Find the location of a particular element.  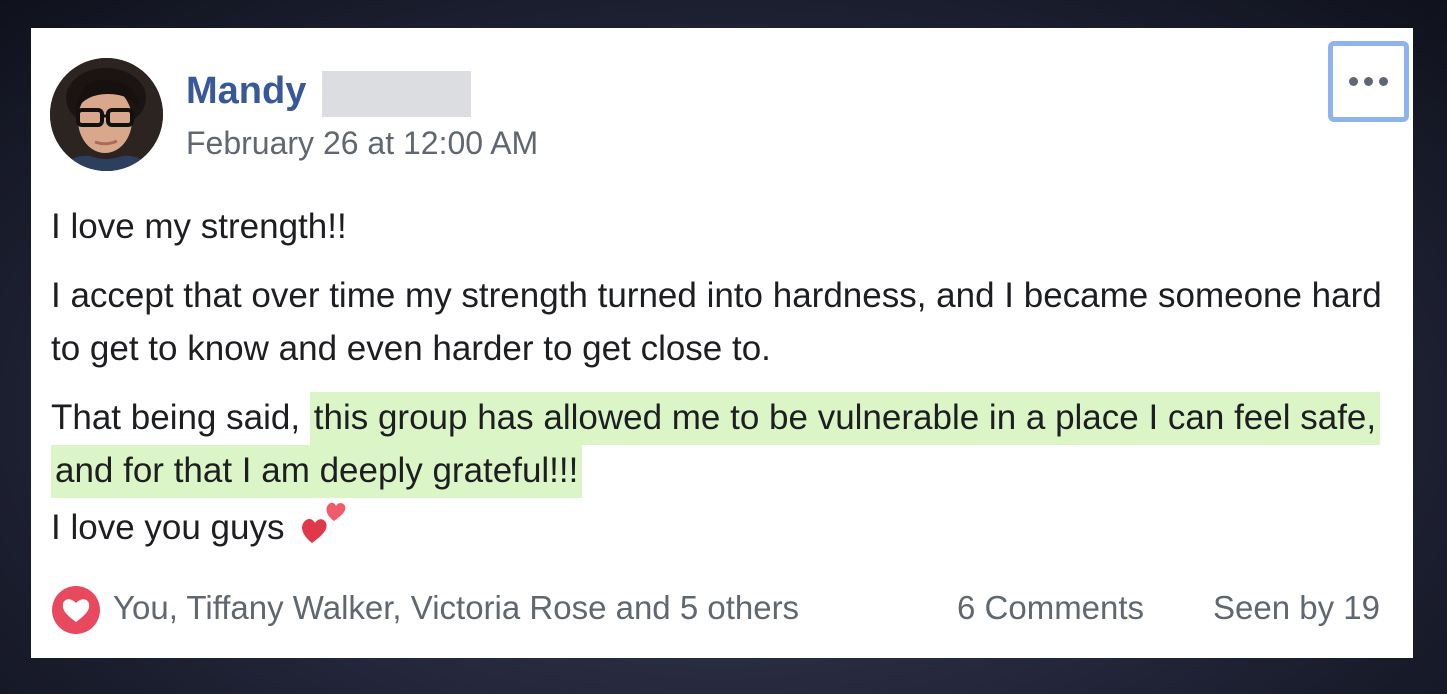

seen-by-link: Seen by 19 is located at coordinates (1296, 608).